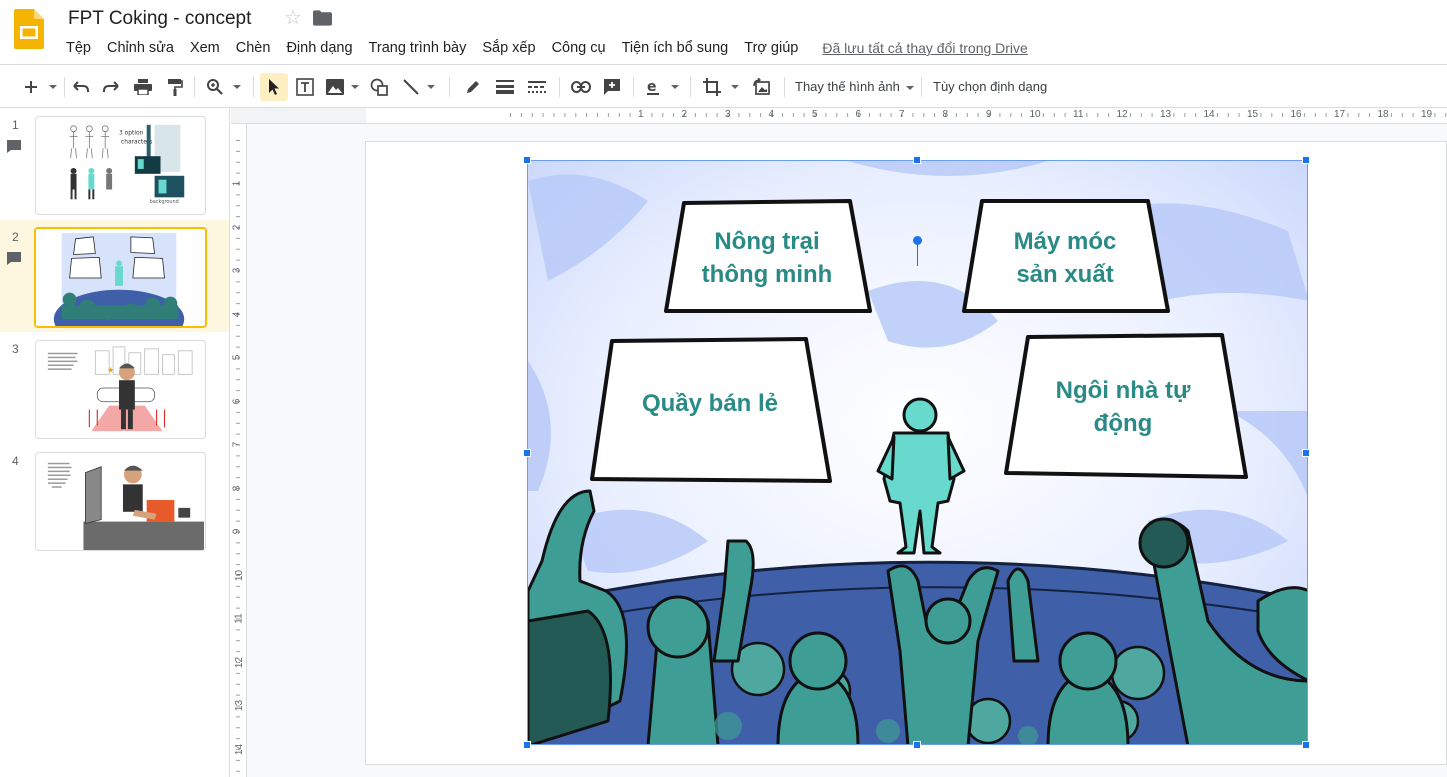 The image size is (1447, 777). What do you see at coordinates (111, 87) in the screenshot?
I see `redo-icon` at bounding box center [111, 87].